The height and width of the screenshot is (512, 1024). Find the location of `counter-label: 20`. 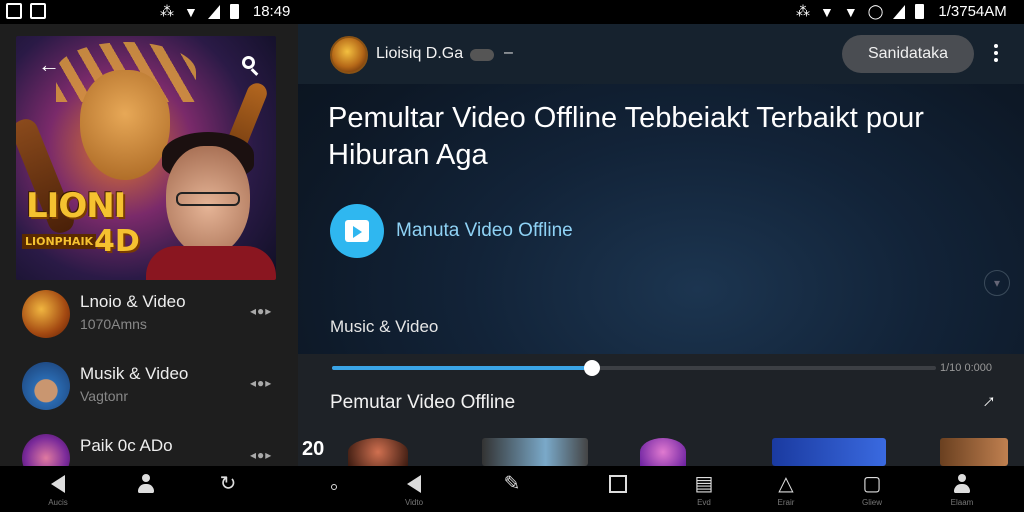

counter-label: 20 is located at coordinates (313, 449).